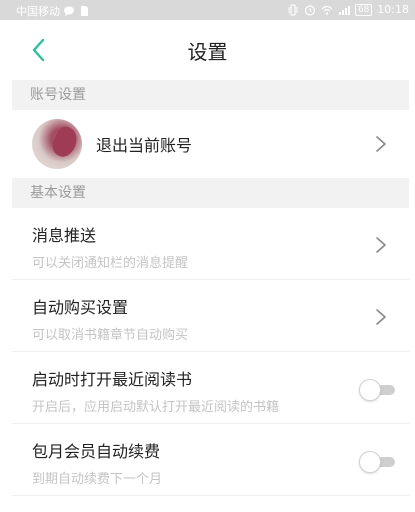 The image size is (415, 512). I want to click on vibrate-icon, so click(293, 9).